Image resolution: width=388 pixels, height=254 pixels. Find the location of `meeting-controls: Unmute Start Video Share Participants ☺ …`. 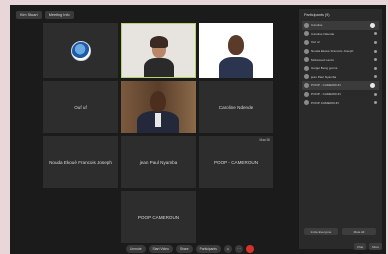

meeting-controls: Unmute Start Video Share Participants ☺ … is located at coordinates (190, 249).